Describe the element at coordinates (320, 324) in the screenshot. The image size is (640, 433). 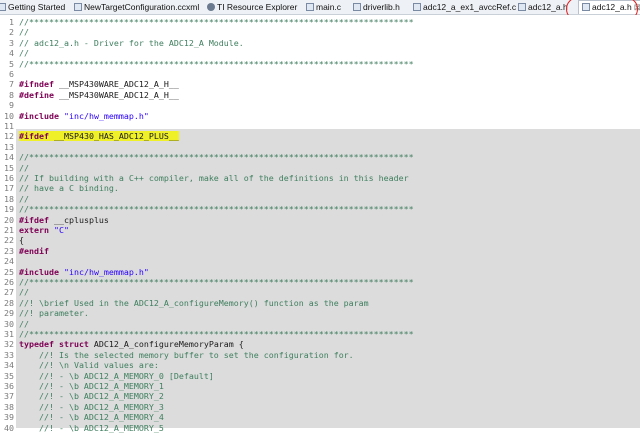
I see `code-line: 30 //` at that location.